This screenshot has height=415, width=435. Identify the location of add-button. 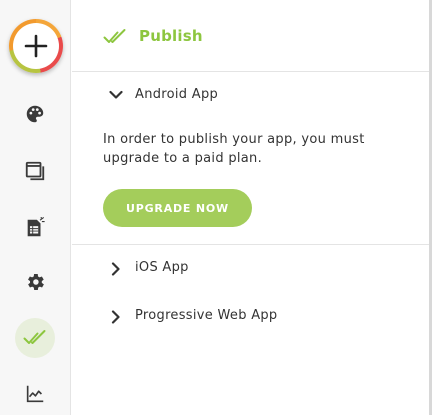
(36, 46).